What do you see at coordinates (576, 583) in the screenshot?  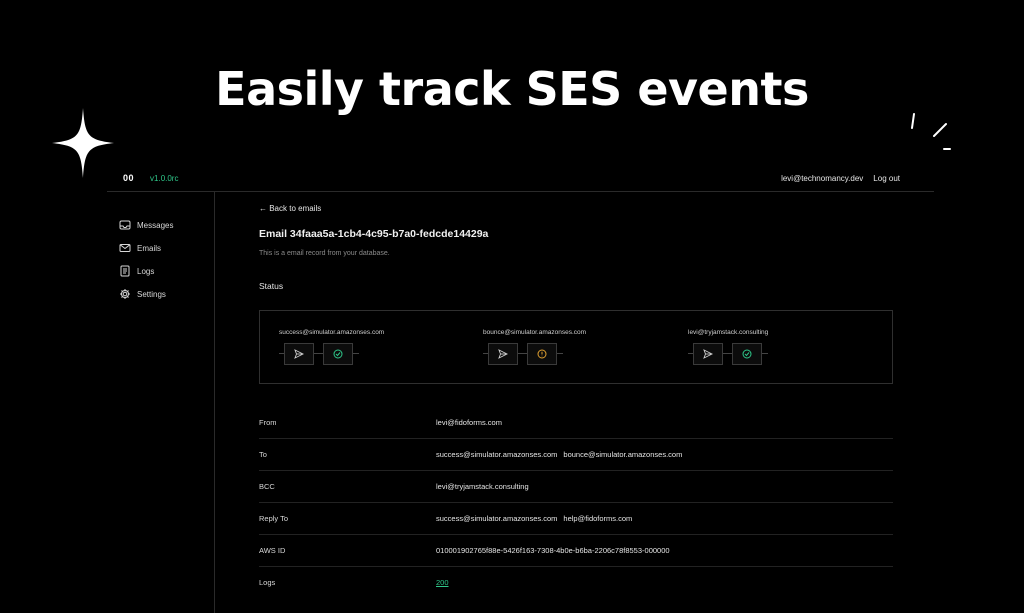 I see `detail-row-logs: Logs 200` at bounding box center [576, 583].